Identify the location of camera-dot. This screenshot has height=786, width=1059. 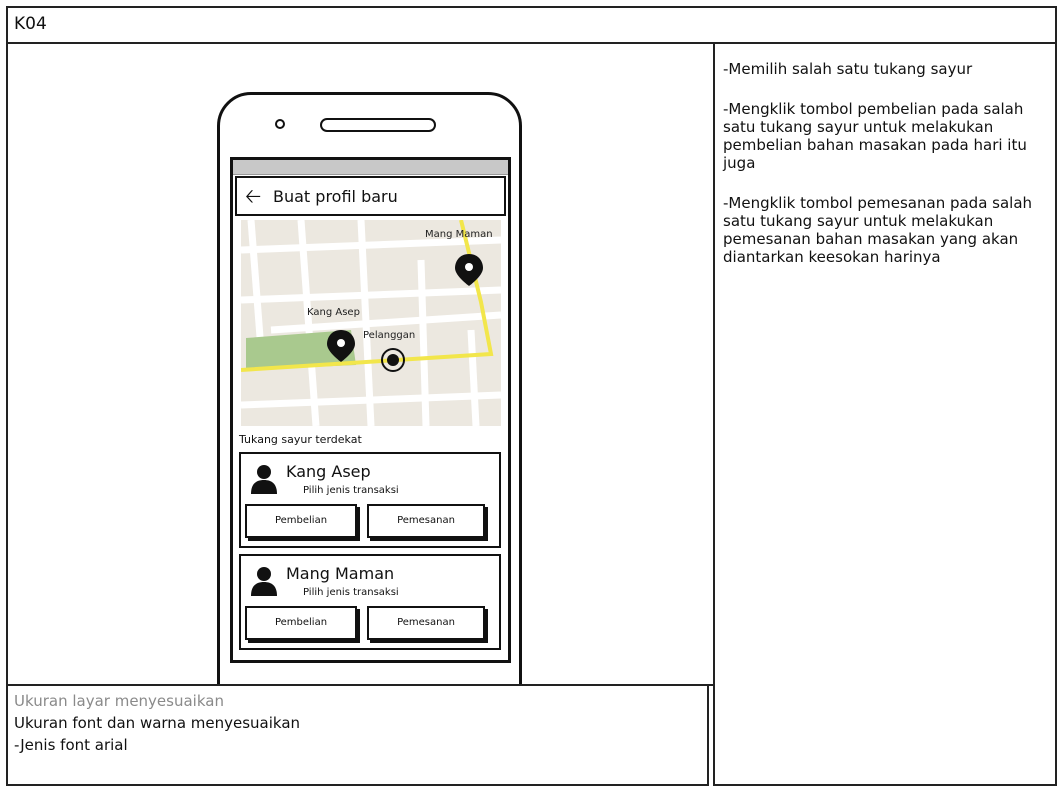
(280, 124).